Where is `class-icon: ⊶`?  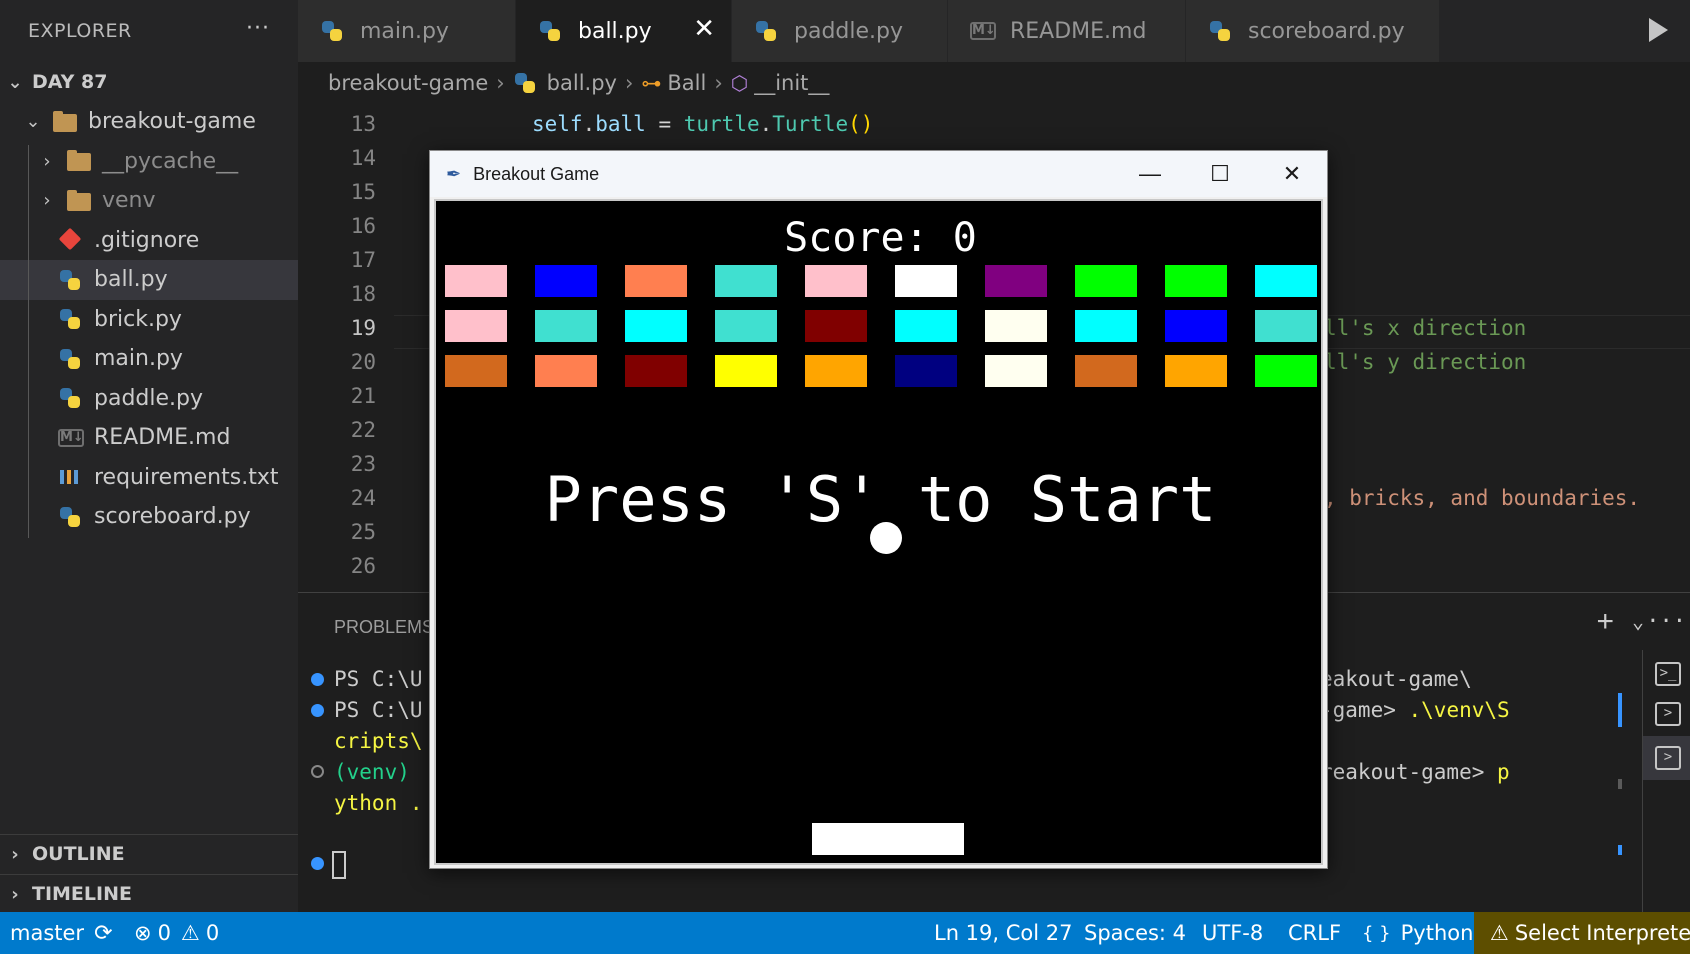
class-icon: ⊶ is located at coordinates (651, 83).